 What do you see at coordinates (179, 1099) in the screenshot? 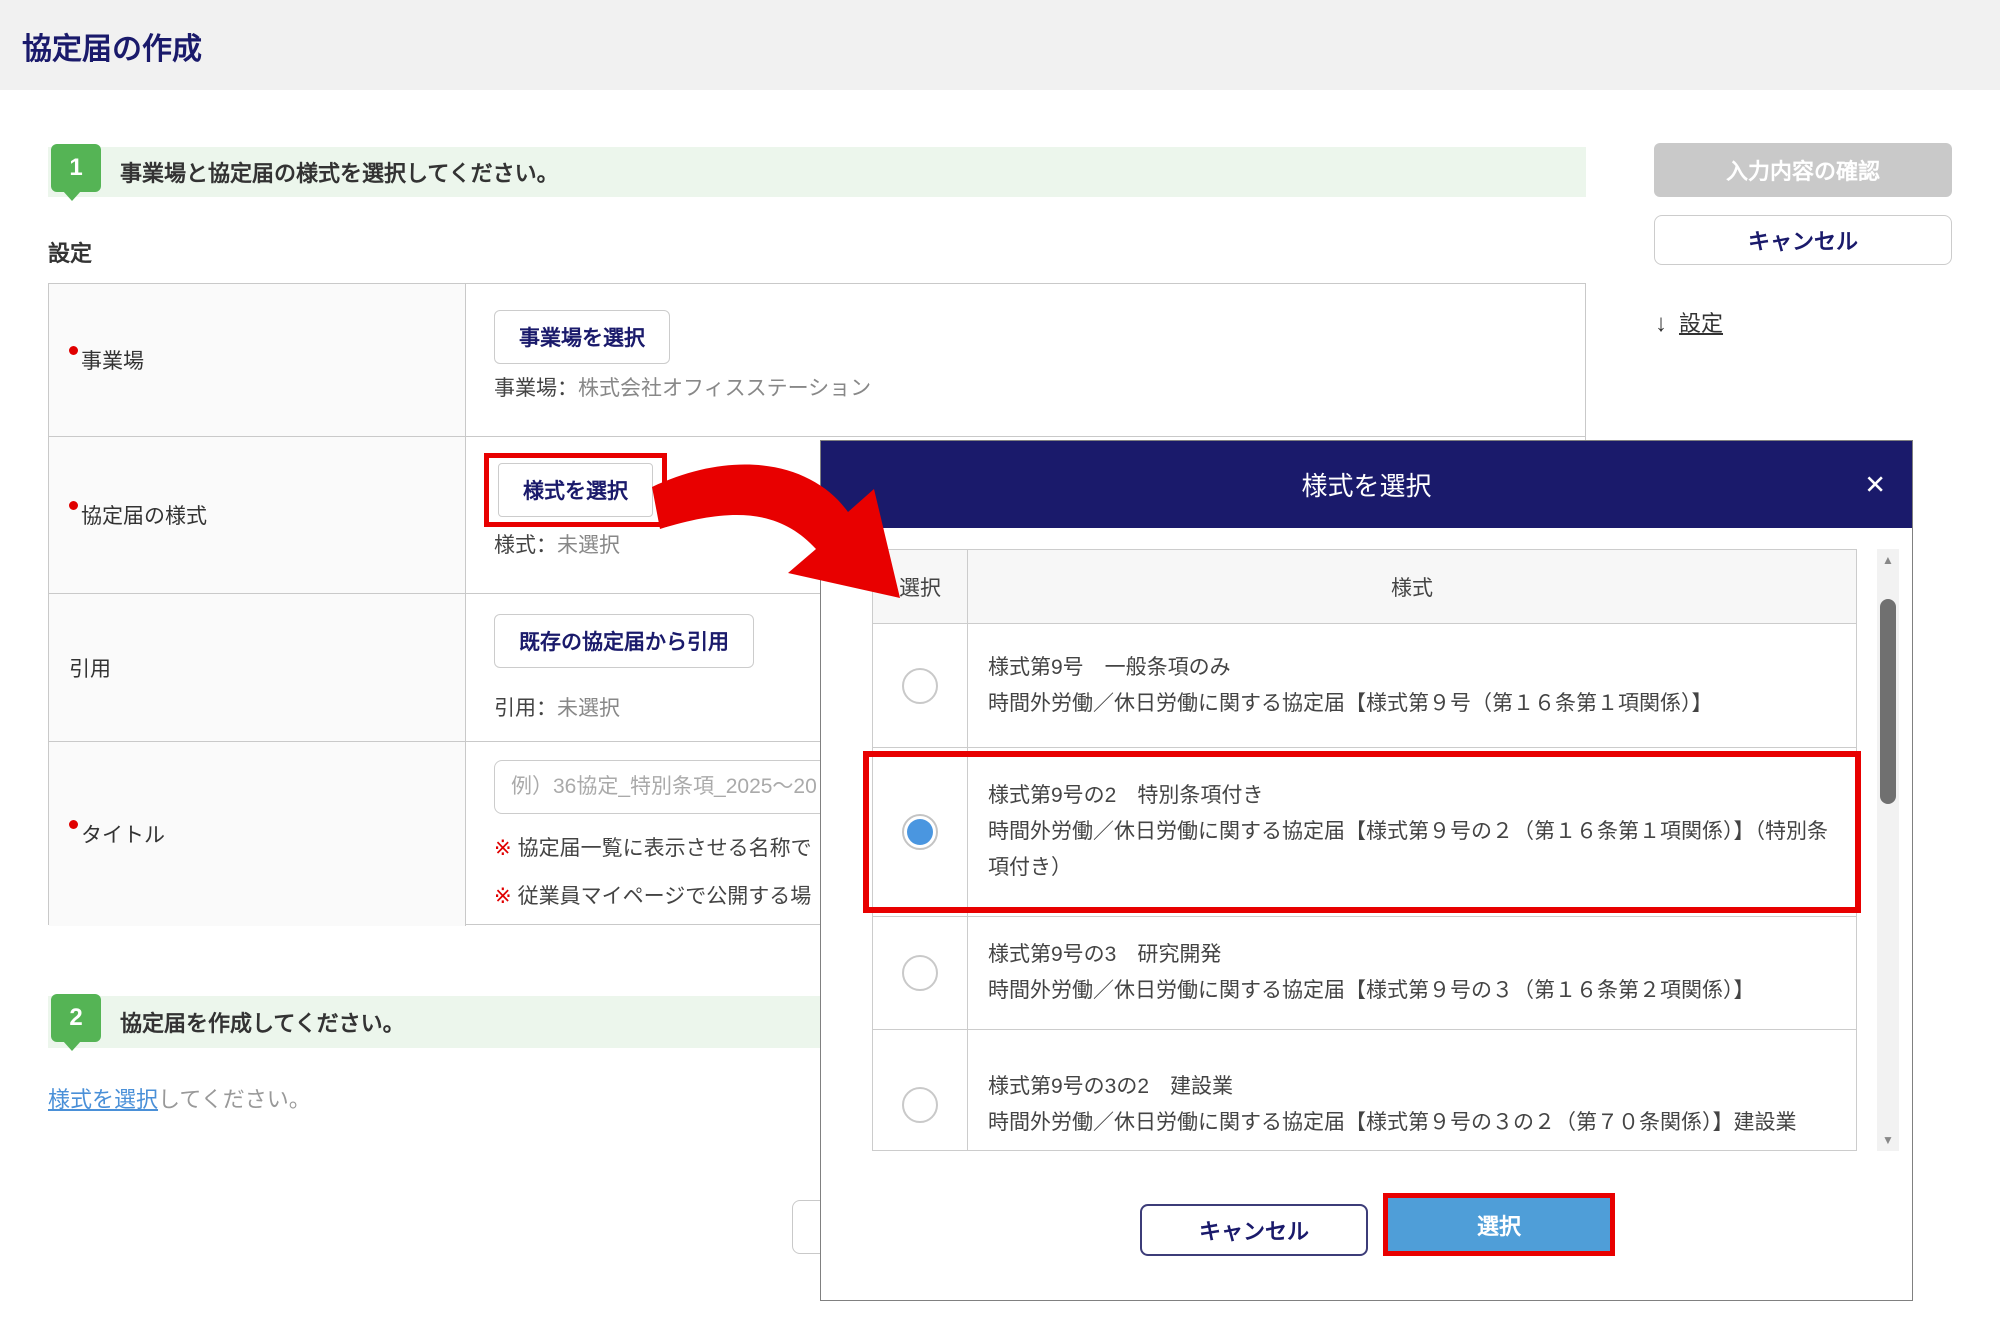
I see `step2-helper-line: 様式を選択してください。` at bounding box center [179, 1099].